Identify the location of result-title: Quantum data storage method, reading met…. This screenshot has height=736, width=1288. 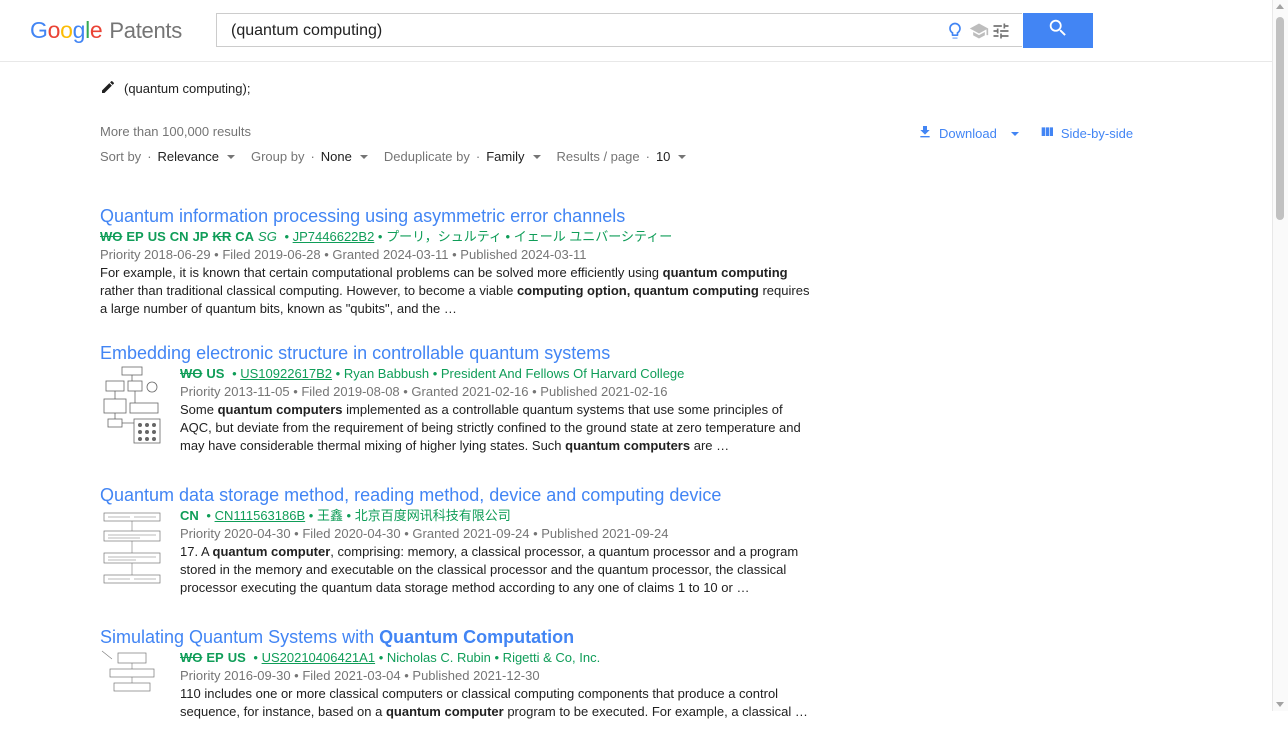
(460, 495).